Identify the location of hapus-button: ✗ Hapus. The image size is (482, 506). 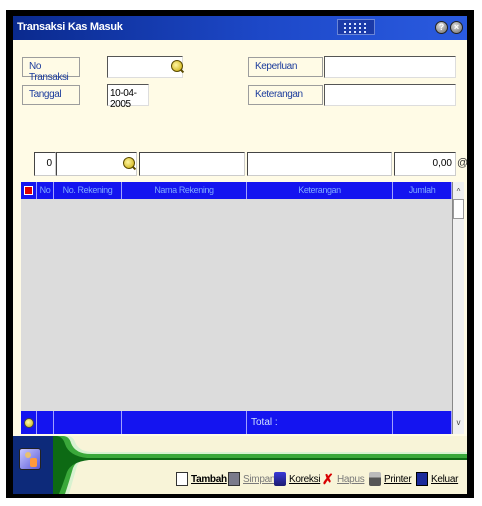
(343, 479).